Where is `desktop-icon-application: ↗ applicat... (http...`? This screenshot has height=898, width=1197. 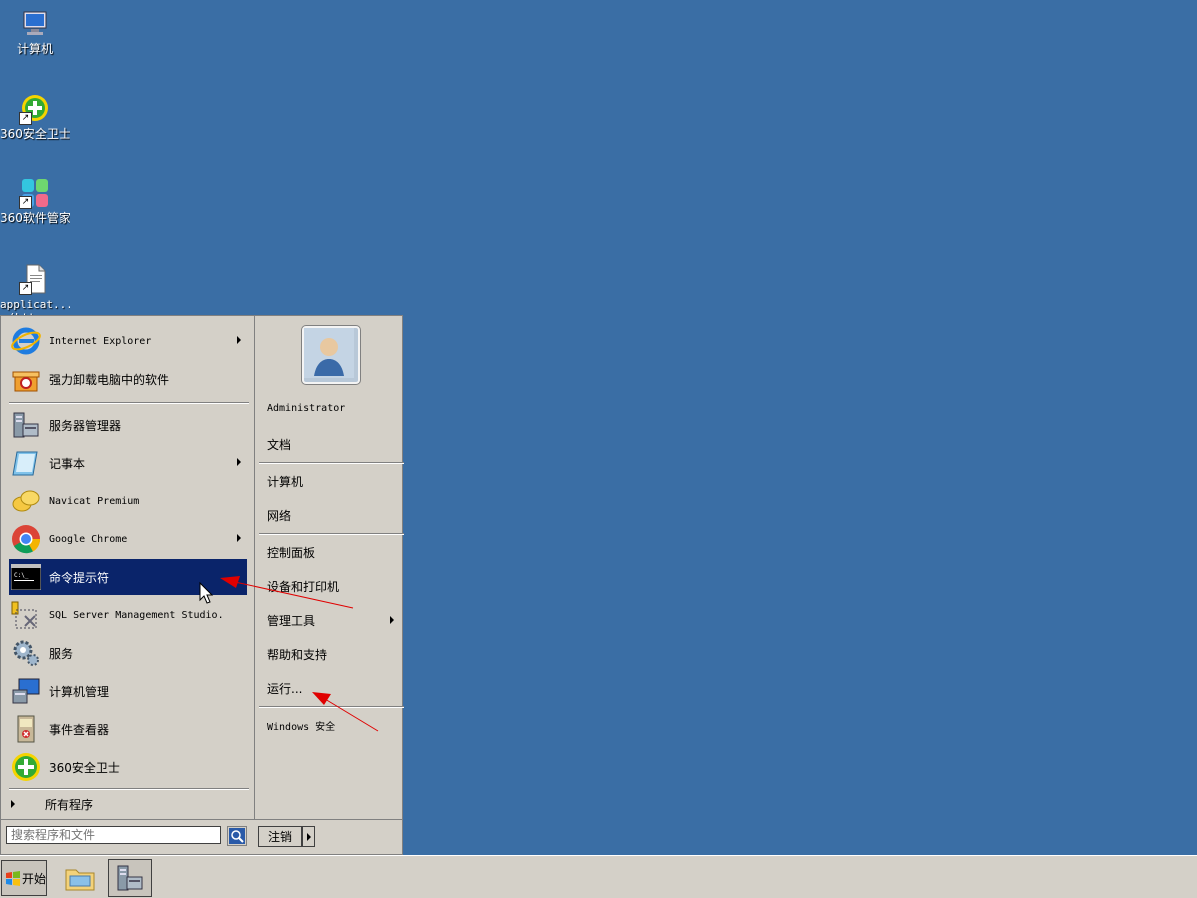
desktop-icon-application: ↗ applicat... (http... is located at coordinates (35, 292).